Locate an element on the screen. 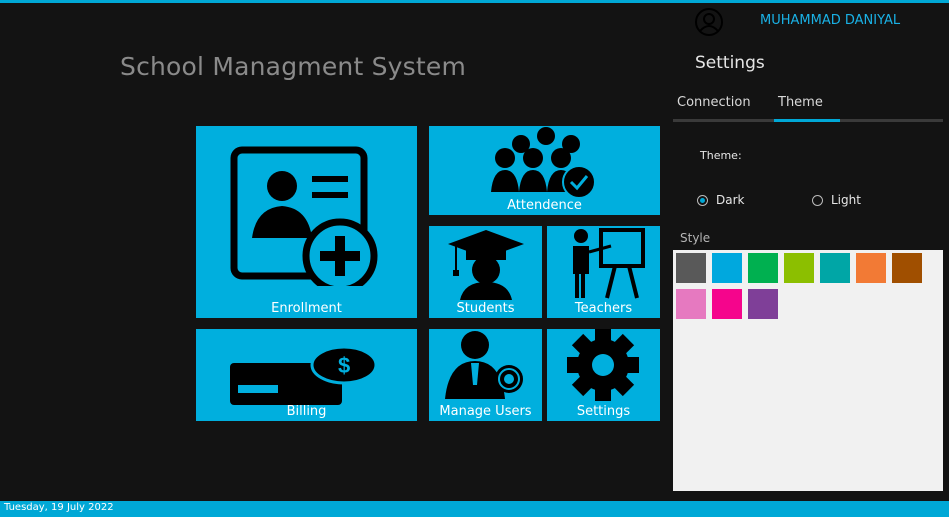 Image resolution: width=949 pixels, height=517 pixels. billing-tile: $ Billing is located at coordinates (306, 375).